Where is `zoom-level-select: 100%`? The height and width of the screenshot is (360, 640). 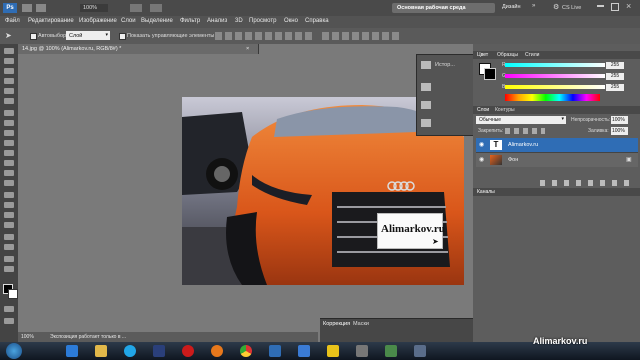
zoom-level-select: 100% is located at coordinates (94, 8).